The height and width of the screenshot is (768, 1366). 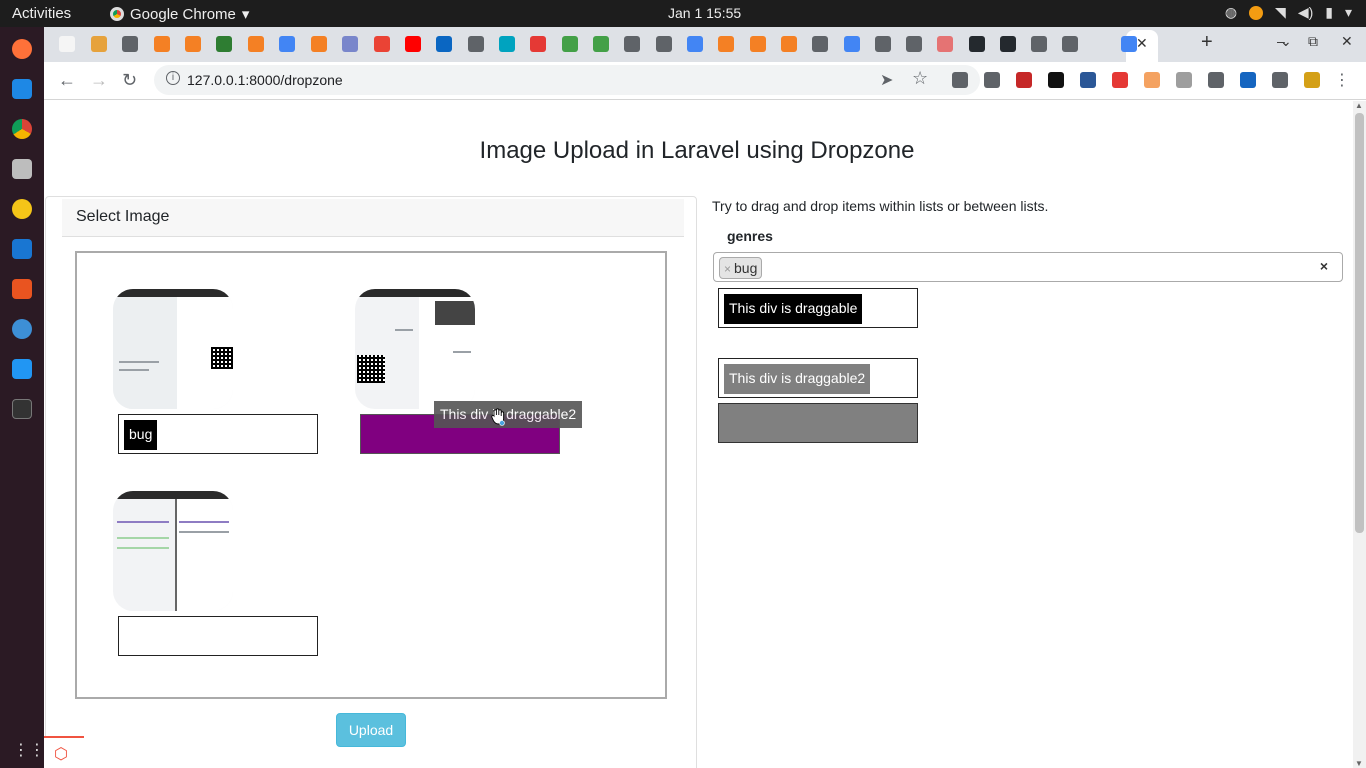 I want to click on chip-remove-icon: ×, so click(x=727, y=269).